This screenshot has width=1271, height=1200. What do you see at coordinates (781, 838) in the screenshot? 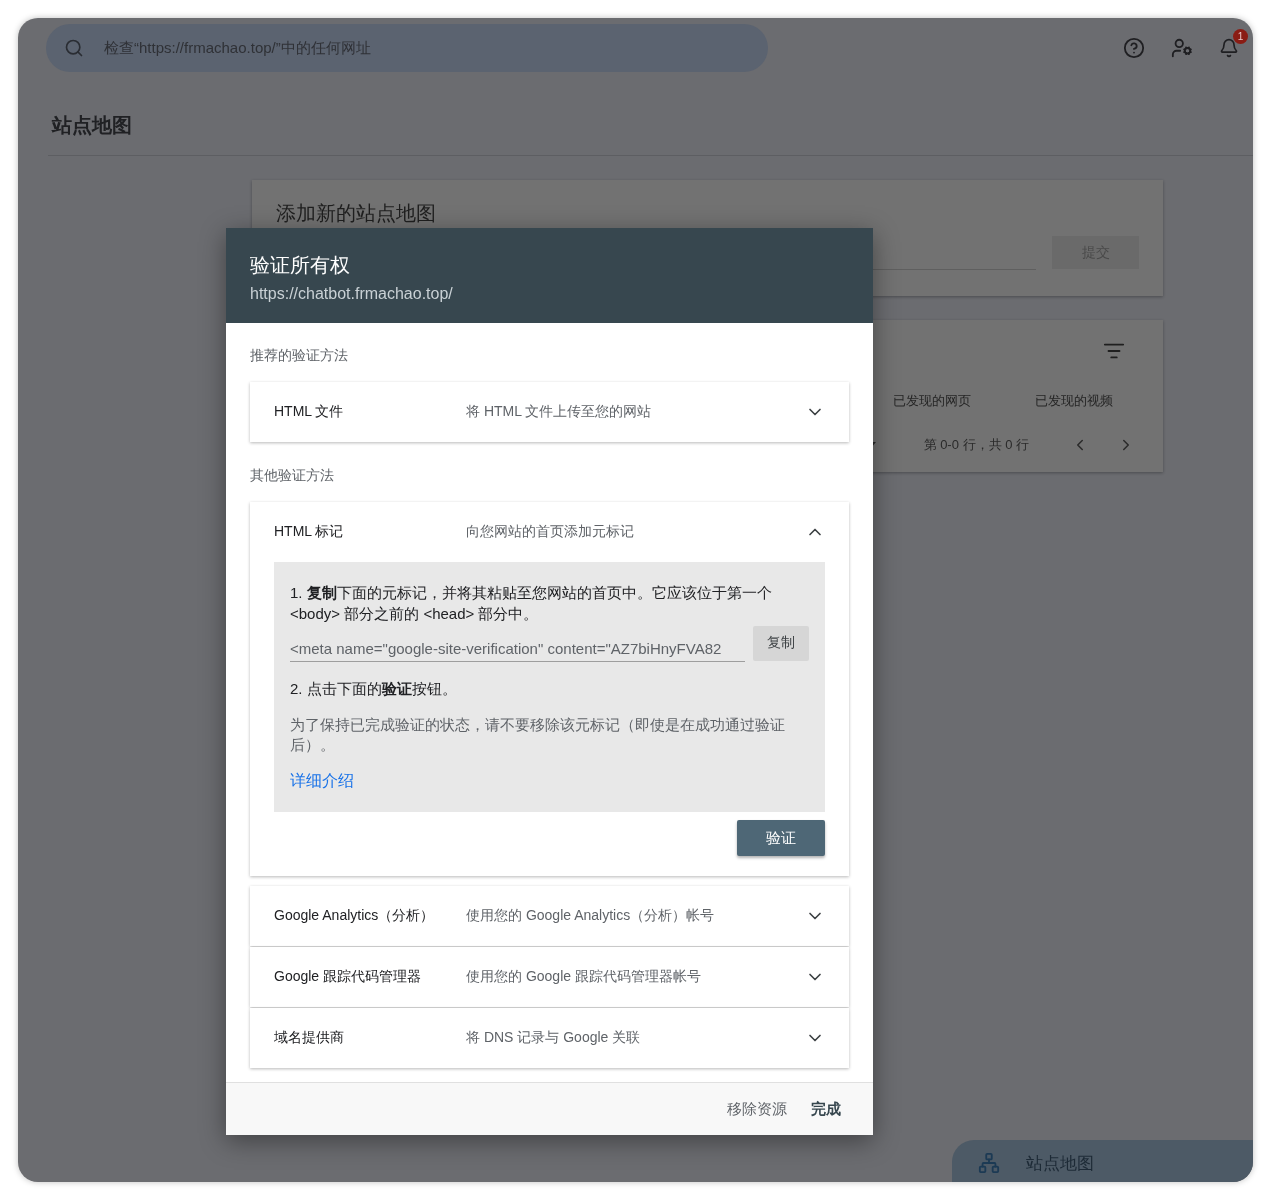
I see `verify-button: 验证` at bounding box center [781, 838].